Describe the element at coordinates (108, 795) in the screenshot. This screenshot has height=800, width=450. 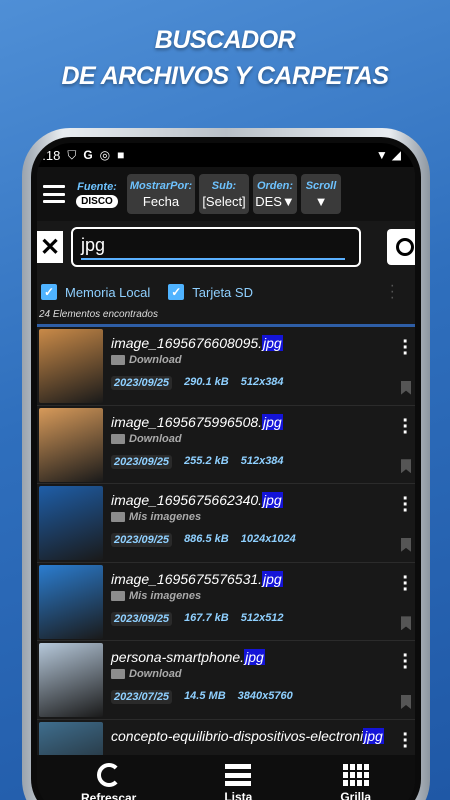
I see `refresh-label: Refrescar` at that location.